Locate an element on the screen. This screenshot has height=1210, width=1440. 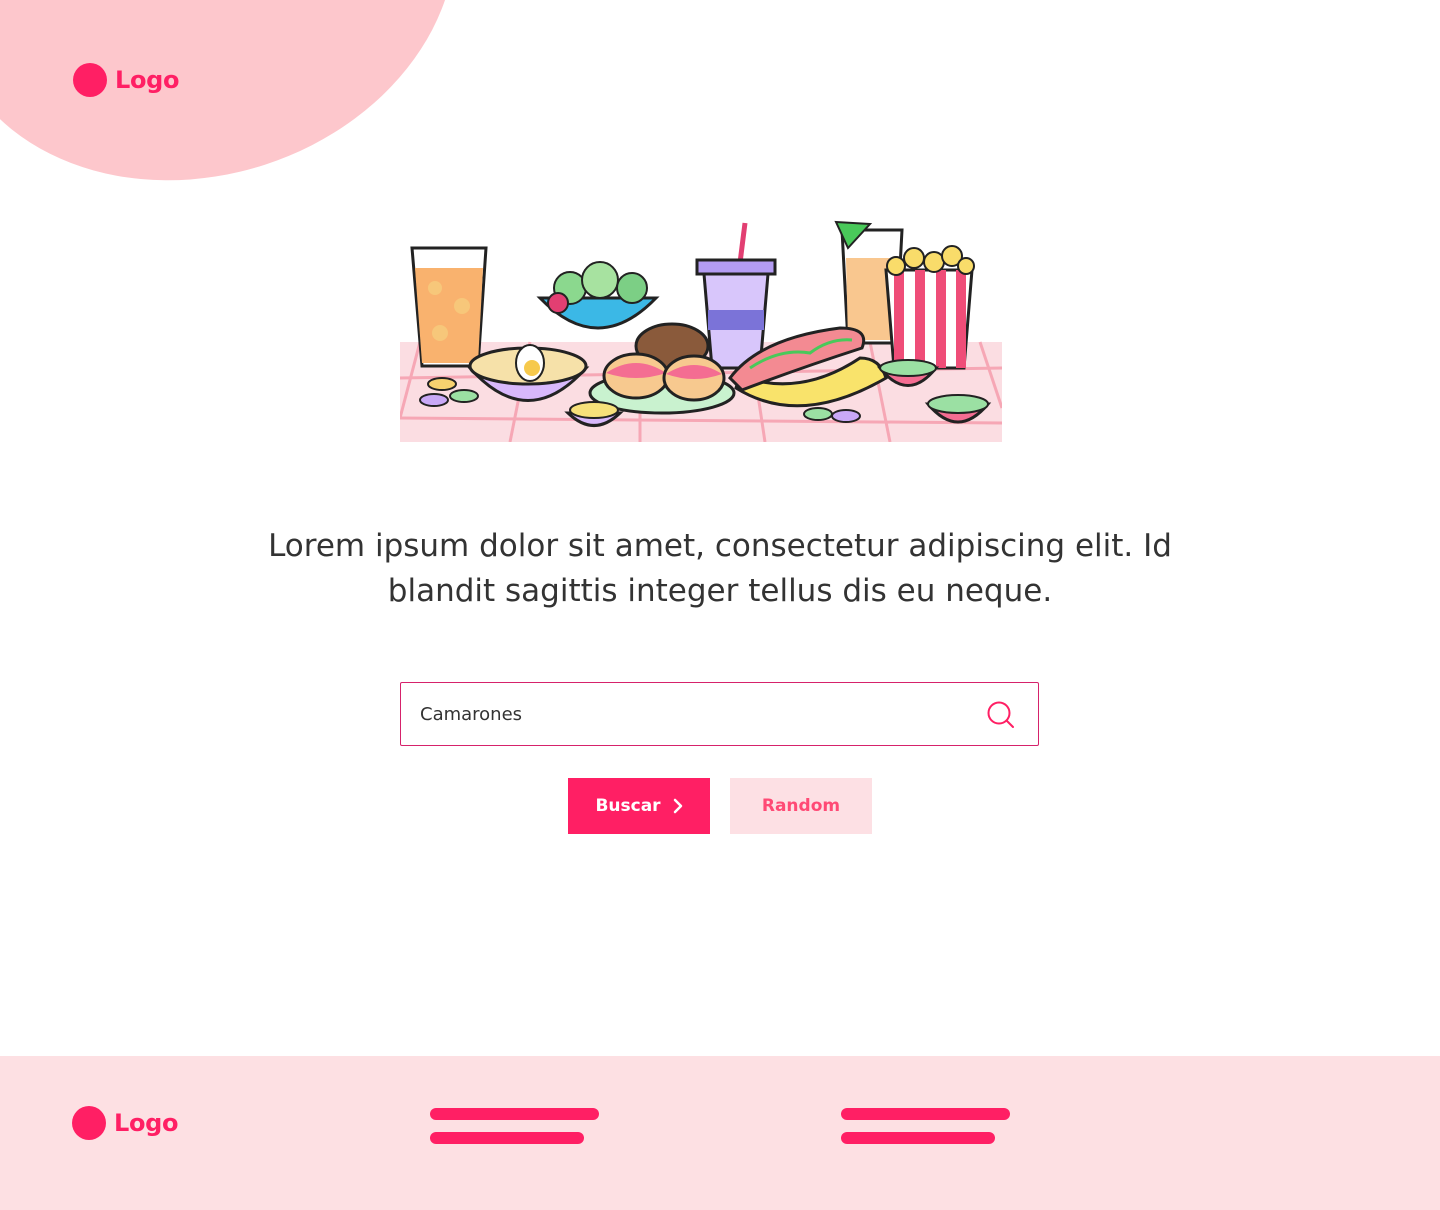
random-button: Random is located at coordinates (801, 806).